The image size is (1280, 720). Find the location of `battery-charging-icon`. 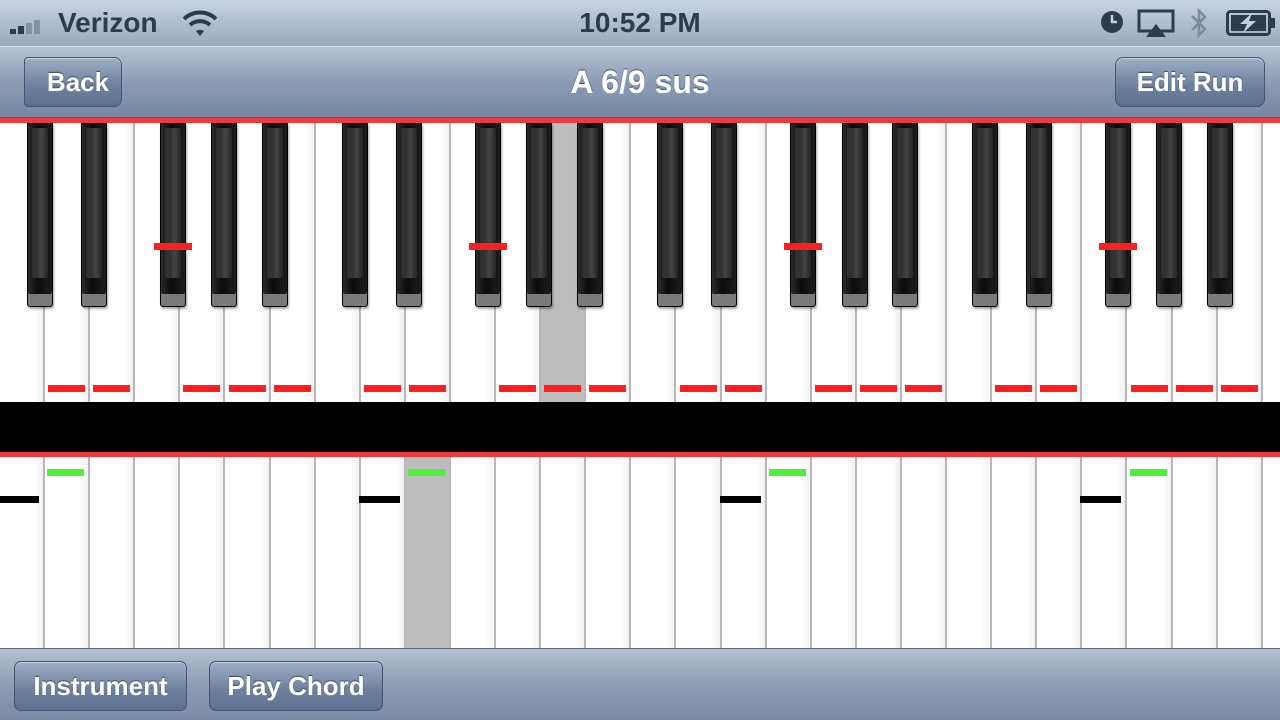

battery-charging-icon is located at coordinates (1250, 23).